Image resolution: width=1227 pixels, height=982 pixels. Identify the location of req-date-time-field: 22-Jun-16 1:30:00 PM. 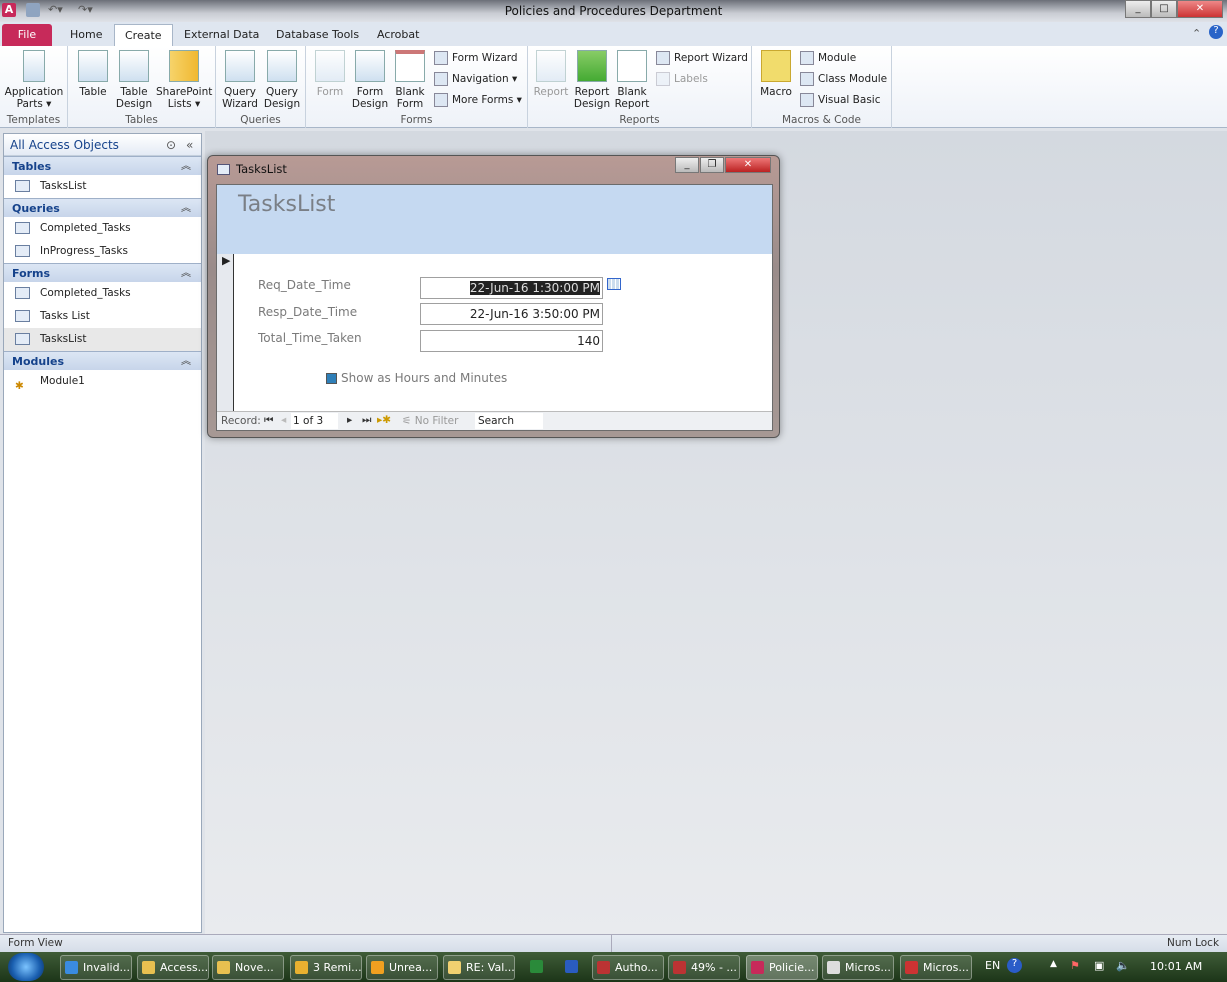
(511, 288).